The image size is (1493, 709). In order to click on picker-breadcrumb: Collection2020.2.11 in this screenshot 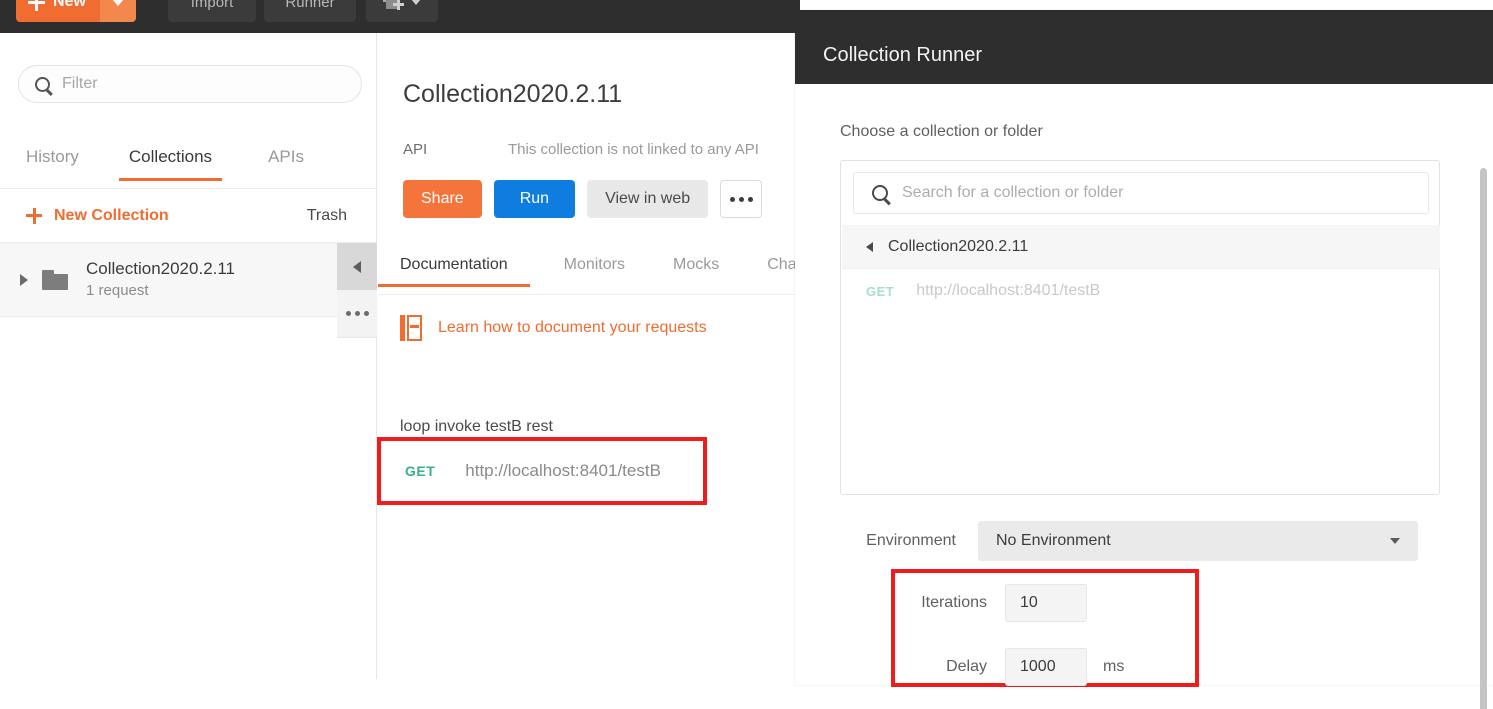, I will do `click(1141, 247)`.